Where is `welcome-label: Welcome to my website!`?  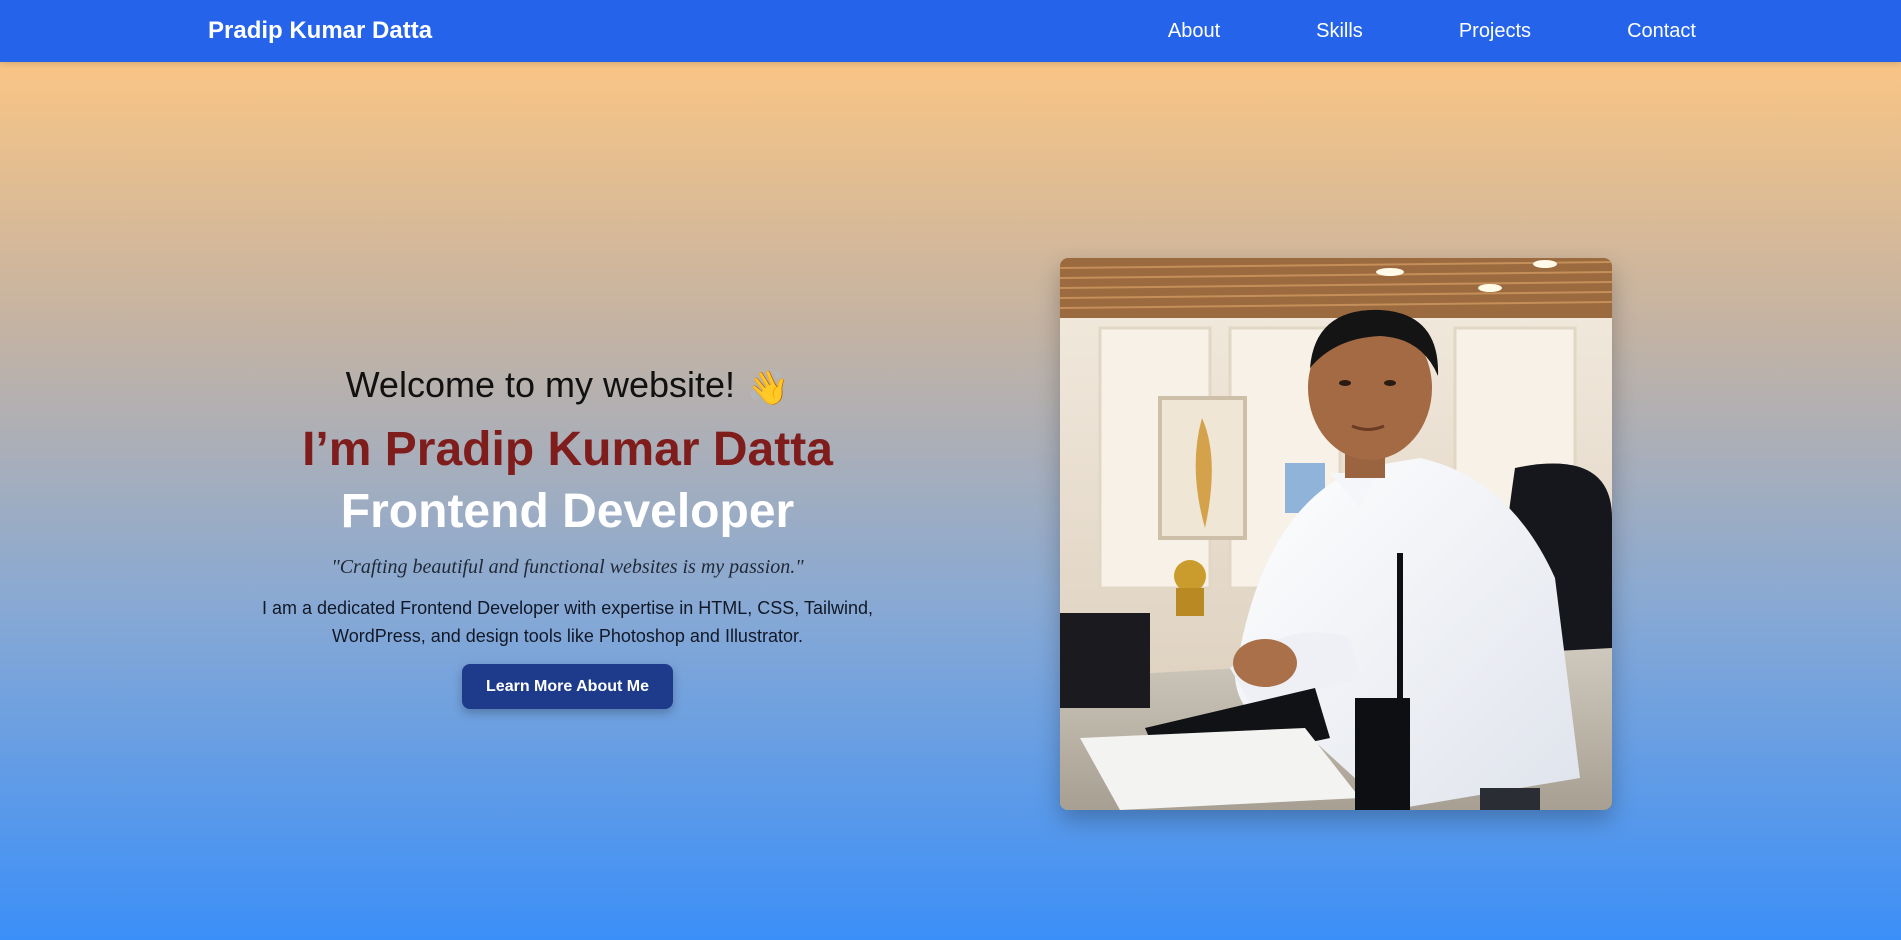 welcome-label: Welcome to my website! is located at coordinates (540, 384).